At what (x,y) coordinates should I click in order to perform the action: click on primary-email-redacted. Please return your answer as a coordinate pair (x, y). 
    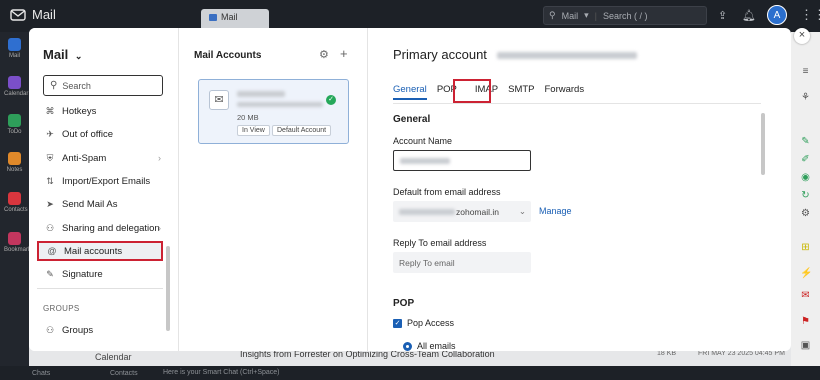
    Looking at the image, I should click on (566, 56).